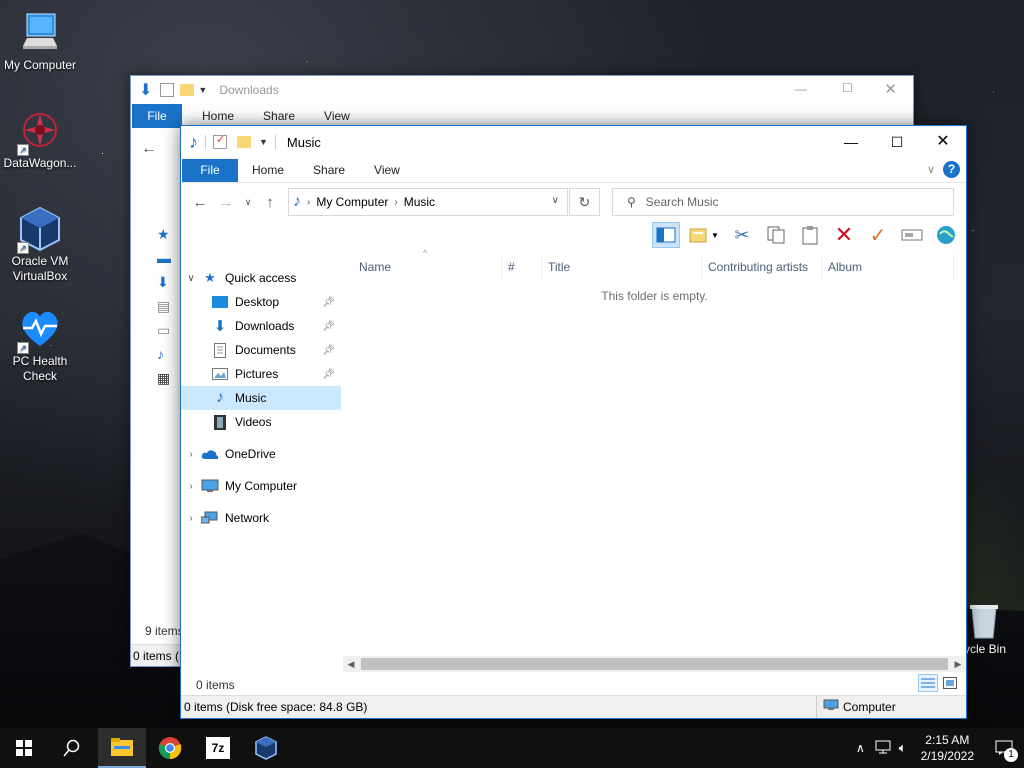 The image size is (1024, 768). Describe the element at coordinates (950, 683) in the screenshot. I see `large-icons-view-icon` at that location.